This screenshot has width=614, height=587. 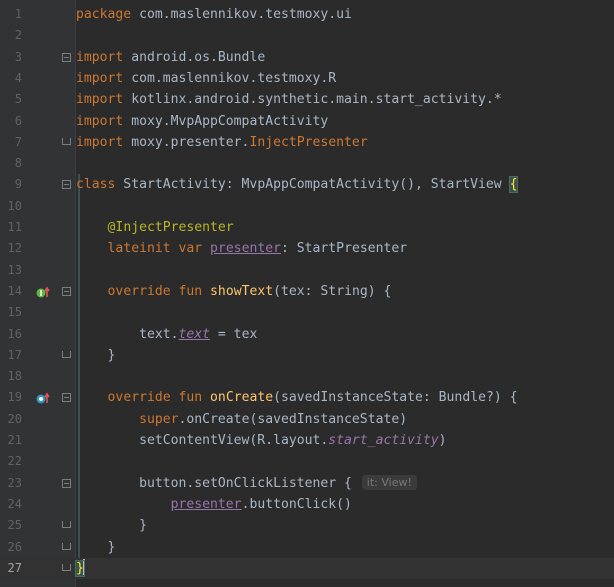 What do you see at coordinates (225, 121) in the screenshot?
I see `code-token: moxy.MvpAppCompatActivity` at bounding box center [225, 121].